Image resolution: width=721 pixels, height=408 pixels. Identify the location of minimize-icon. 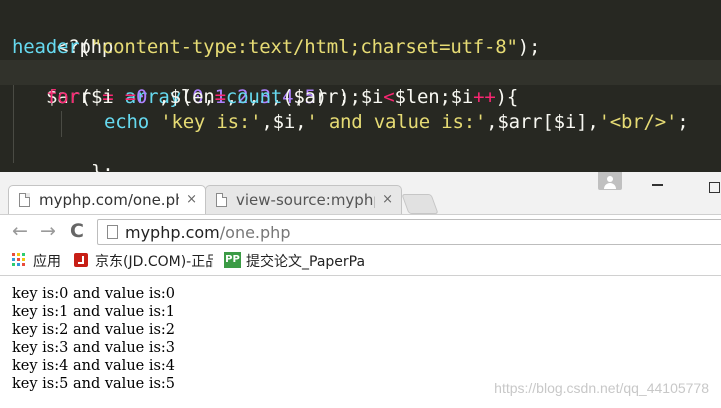
(657, 185).